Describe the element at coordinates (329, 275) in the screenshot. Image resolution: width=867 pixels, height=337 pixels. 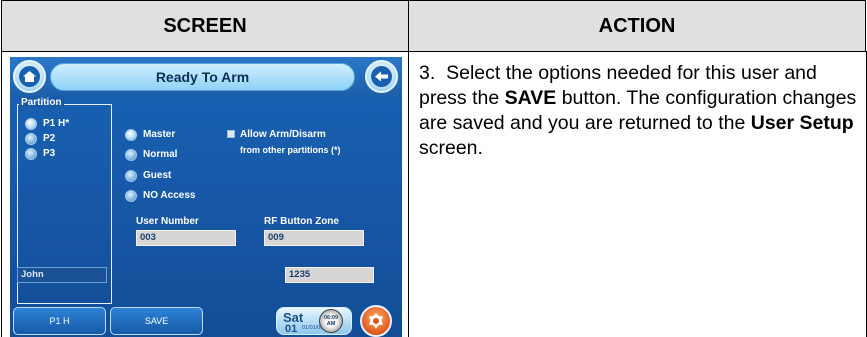
I see `user-code-field: 1235` at that location.